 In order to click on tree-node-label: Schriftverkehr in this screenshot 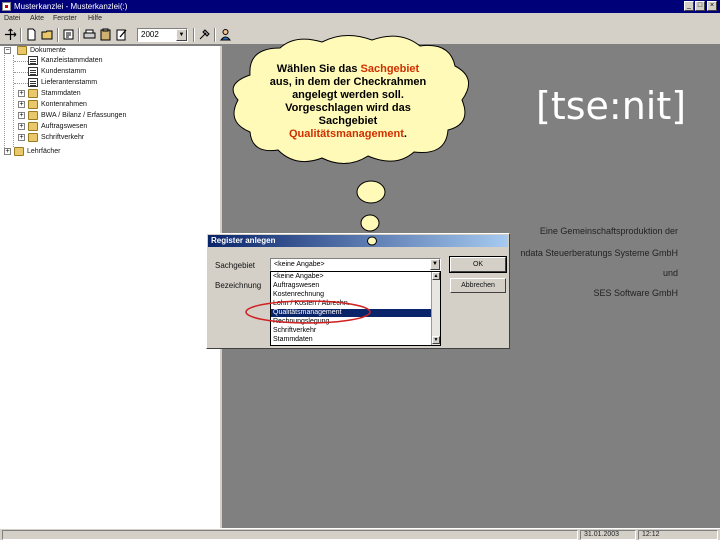, I will do `click(63, 137)`.